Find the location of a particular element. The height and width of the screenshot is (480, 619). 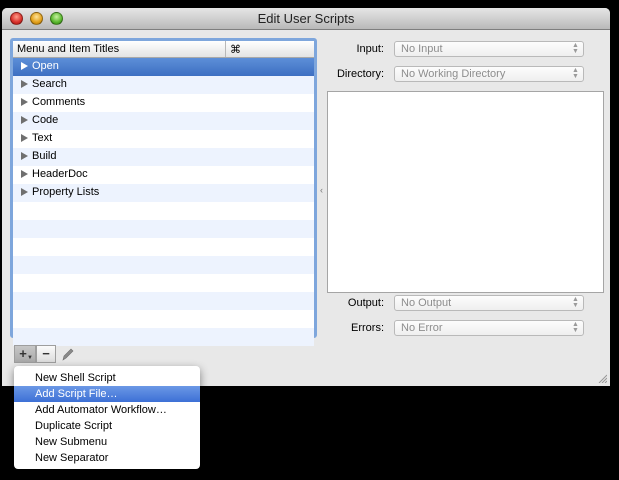

list-item-build: Build is located at coordinates (163, 157).